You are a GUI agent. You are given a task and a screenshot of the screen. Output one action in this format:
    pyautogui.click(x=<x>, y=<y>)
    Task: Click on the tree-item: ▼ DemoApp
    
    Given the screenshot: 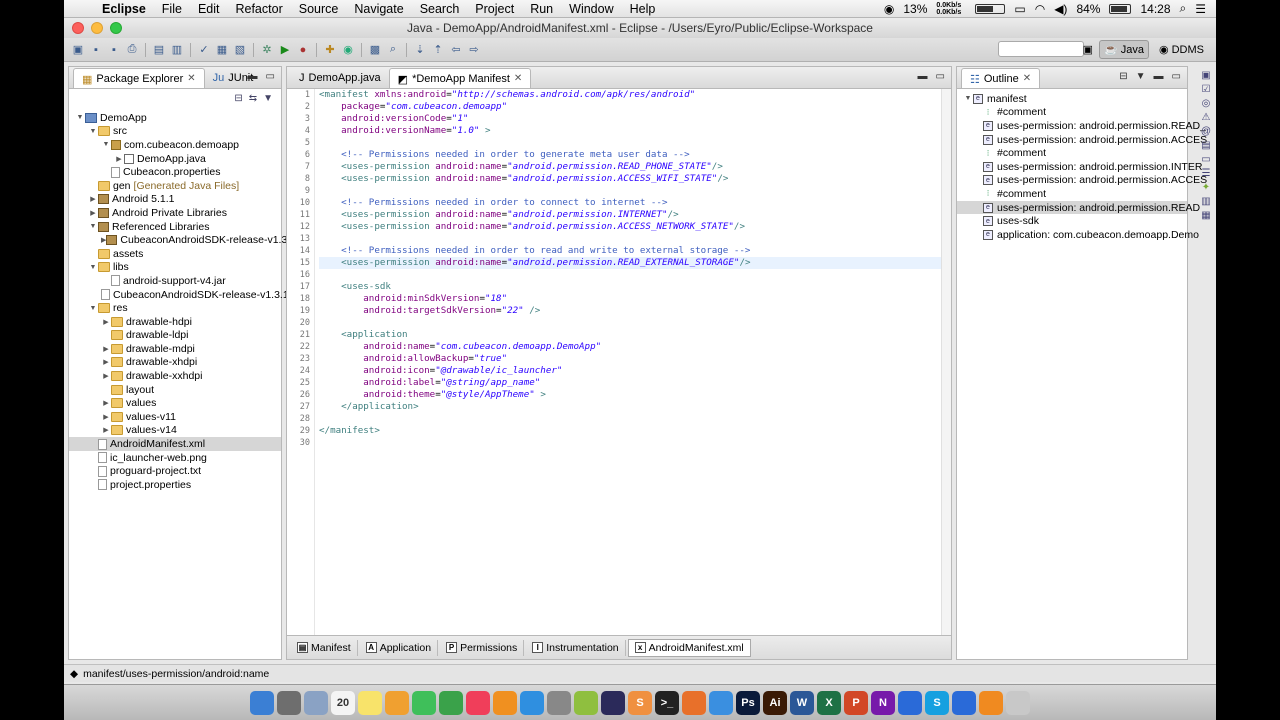 What is the action you would take?
    pyautogui.click(x=175, y=118)
    